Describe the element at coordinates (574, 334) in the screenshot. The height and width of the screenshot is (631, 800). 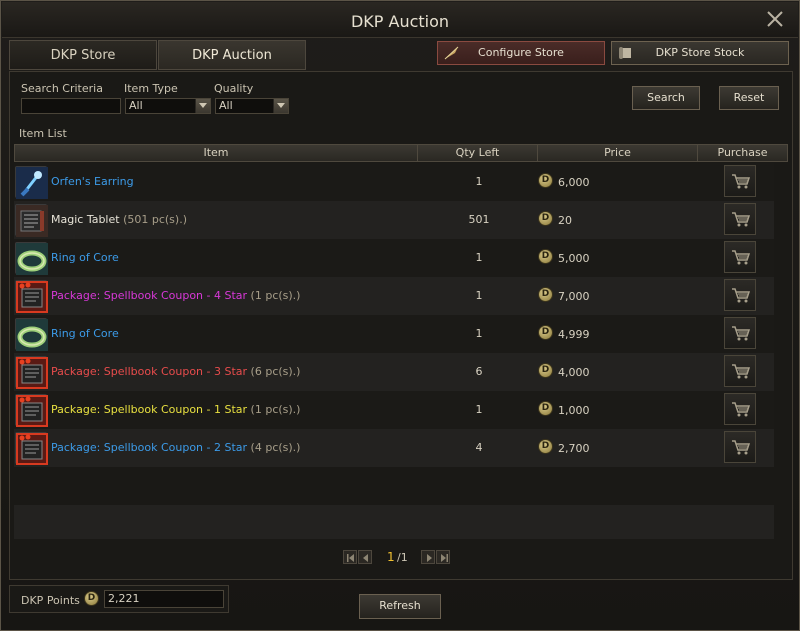
I see `price: 4,999` at that location.